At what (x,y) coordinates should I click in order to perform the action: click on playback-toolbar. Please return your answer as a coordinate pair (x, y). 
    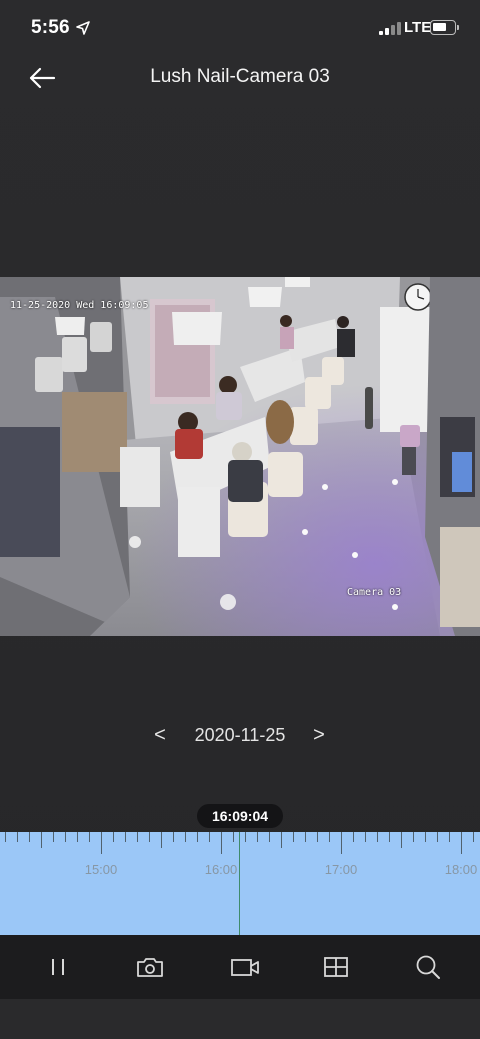
    Looking at the image, I should click on (240, 967).